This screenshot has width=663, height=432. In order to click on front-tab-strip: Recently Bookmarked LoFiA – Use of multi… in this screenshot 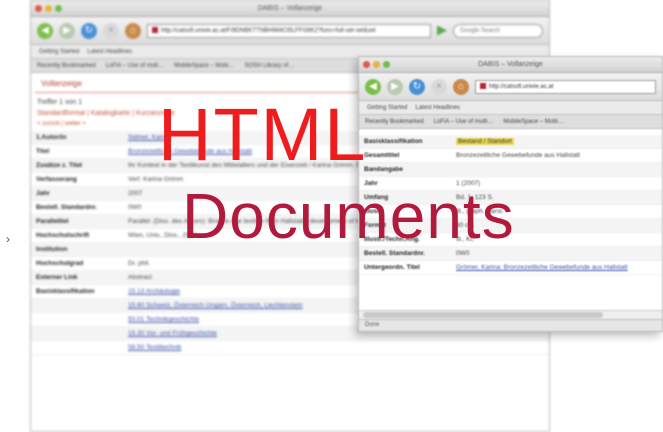, I will do `click(510, 122)`.